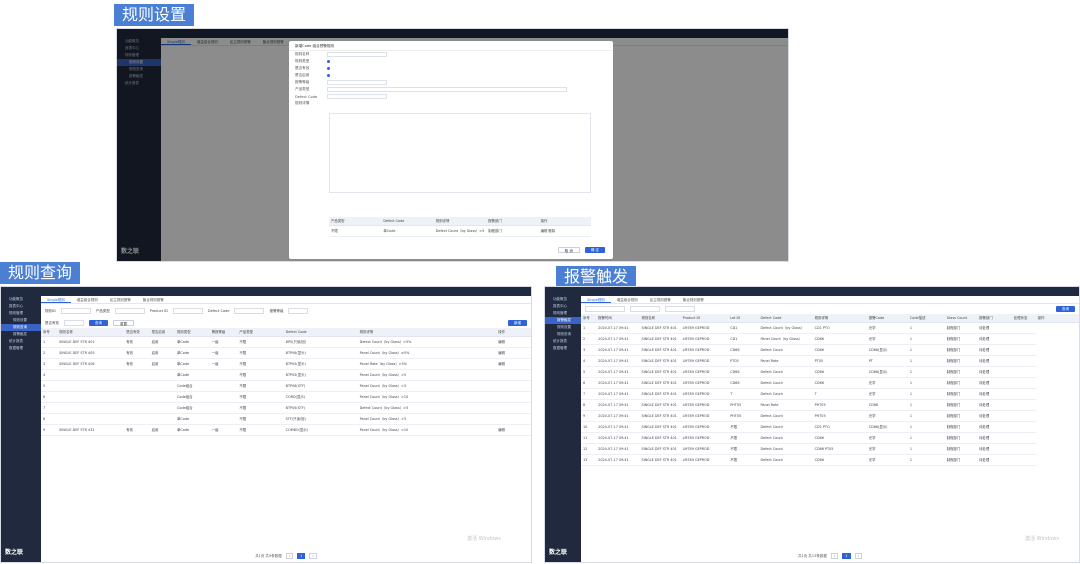  Describe the element at coordinates (123, 323) in the screenshot. I see `reset-button: 重置` at that location.